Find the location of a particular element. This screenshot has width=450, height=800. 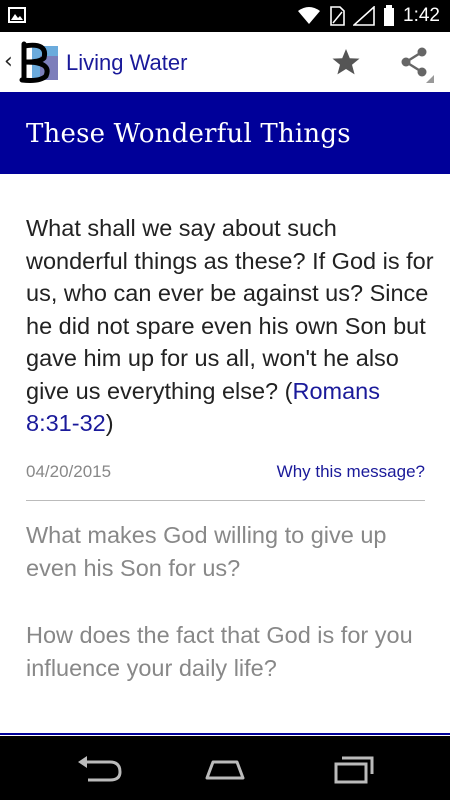

status-bar: 1:42 is located at coordinates (225, 16).